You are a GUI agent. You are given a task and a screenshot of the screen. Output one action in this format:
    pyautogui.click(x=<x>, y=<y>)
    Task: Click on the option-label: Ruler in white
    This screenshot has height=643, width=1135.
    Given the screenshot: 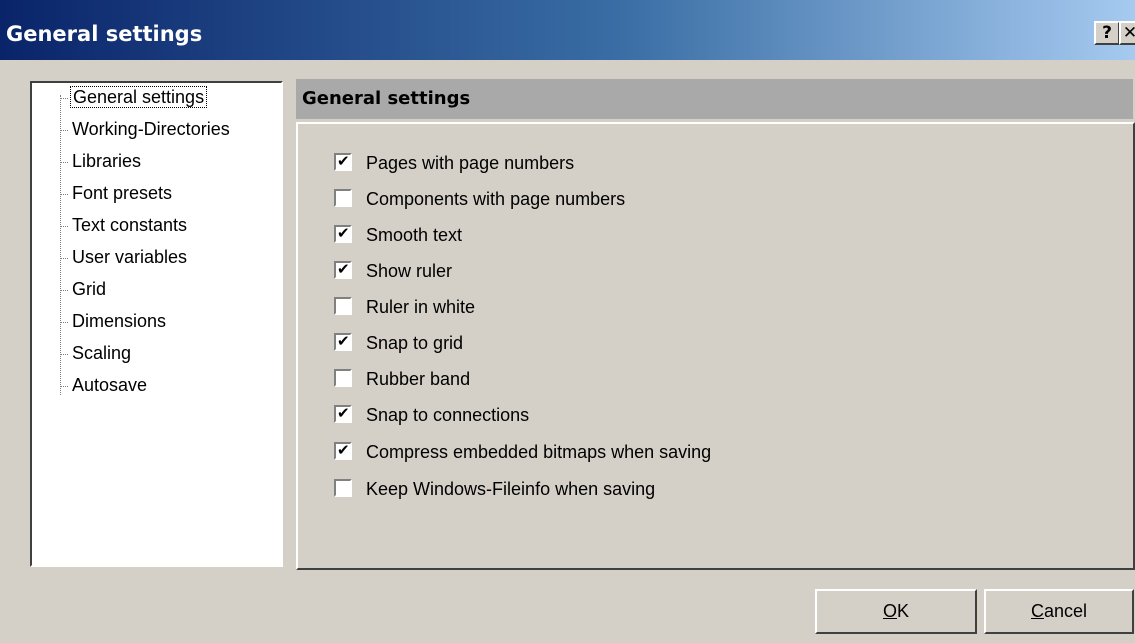 What is the action you would take?
    pyautogui.click(x=421, y=307)
    